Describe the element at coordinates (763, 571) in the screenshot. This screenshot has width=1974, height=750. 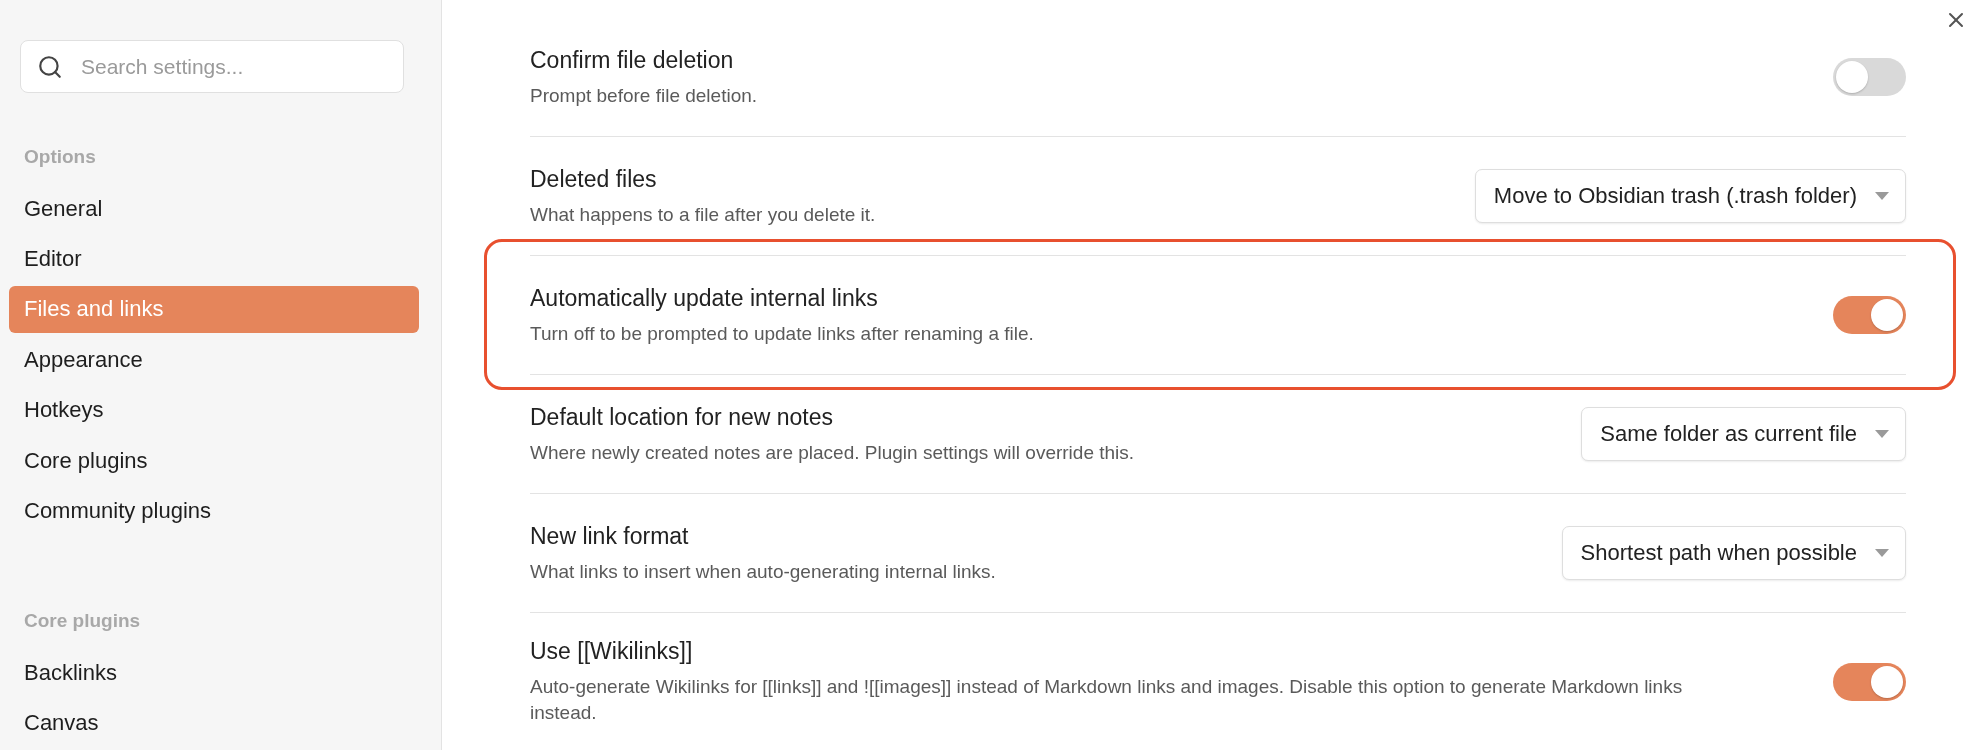
I see `setting-description: What links to insert when auto-generating internal links.` at that location.